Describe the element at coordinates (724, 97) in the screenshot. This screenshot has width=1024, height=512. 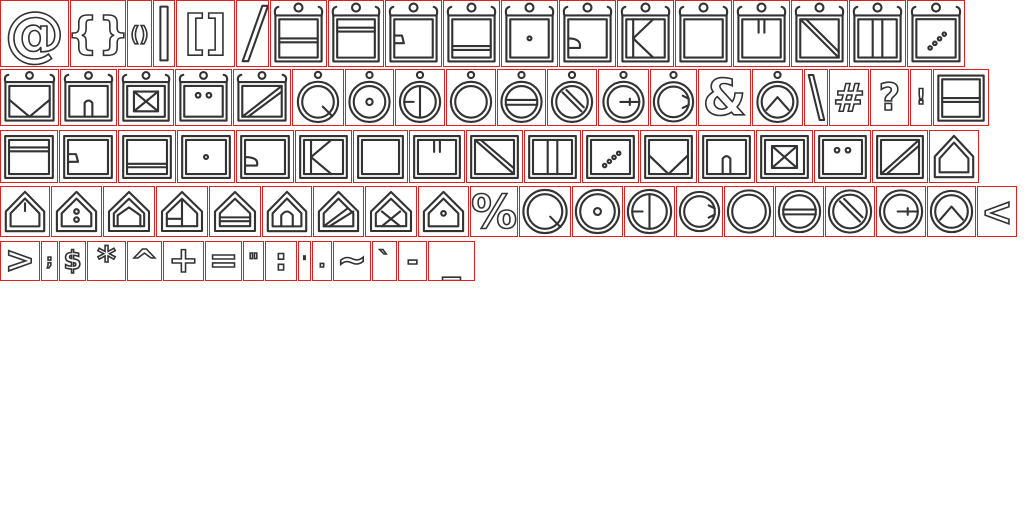
I see `glyph-cell: &` at that location.